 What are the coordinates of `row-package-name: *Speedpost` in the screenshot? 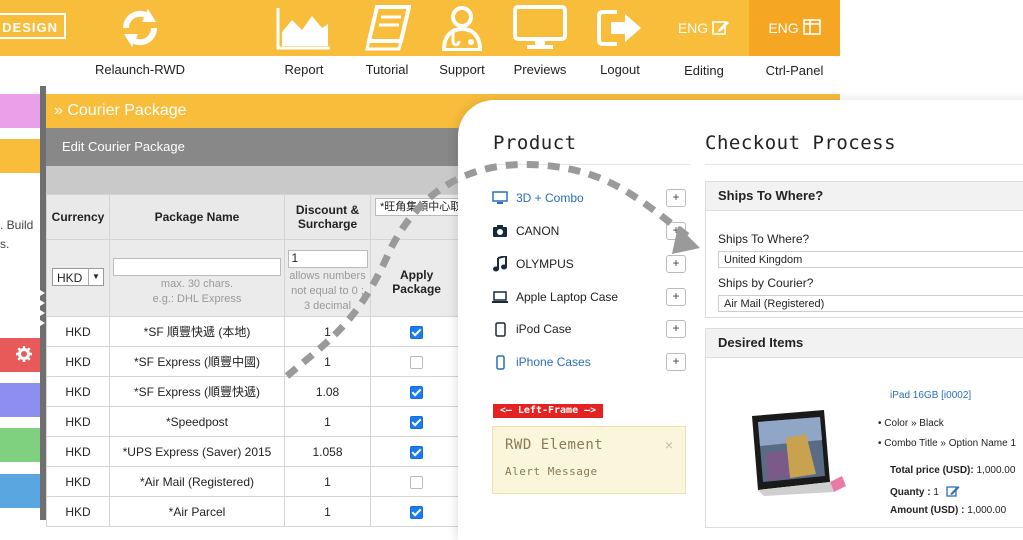 It's located at (197, 421).